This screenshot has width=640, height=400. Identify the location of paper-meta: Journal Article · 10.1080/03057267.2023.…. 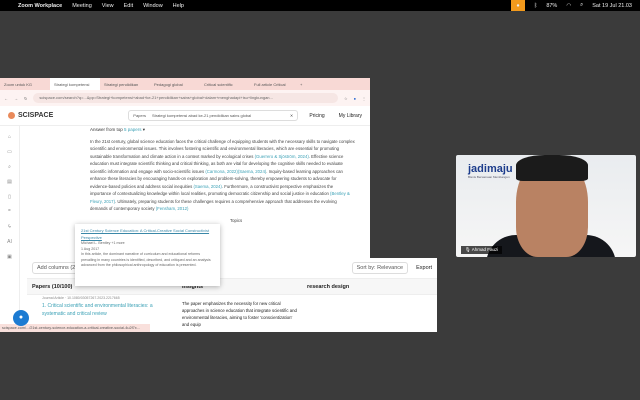
(81, 298).